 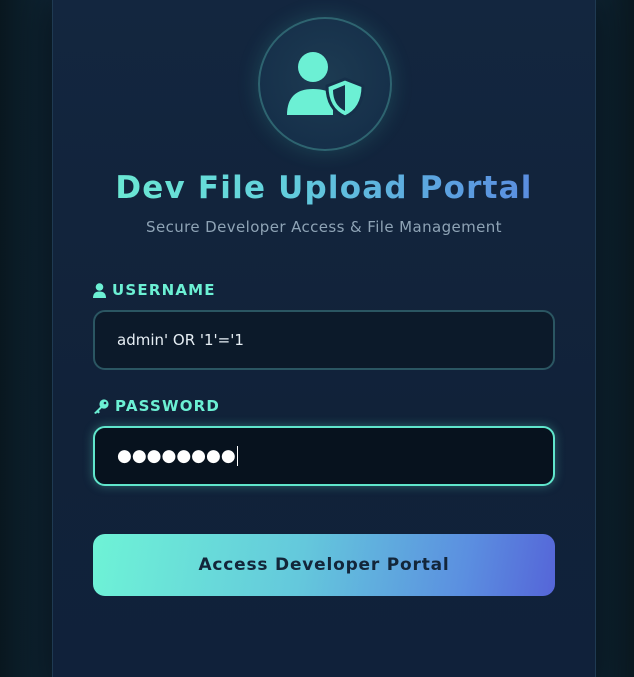 I want to click on password-label-text: PASSWORD, so click(x=168, y=406).